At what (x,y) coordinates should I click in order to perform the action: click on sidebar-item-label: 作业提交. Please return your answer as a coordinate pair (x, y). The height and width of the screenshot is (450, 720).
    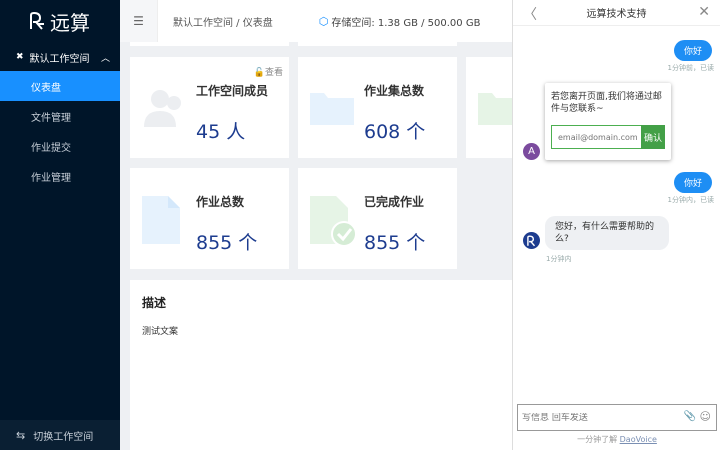
    Looking at the image, I should click on (51, 148).